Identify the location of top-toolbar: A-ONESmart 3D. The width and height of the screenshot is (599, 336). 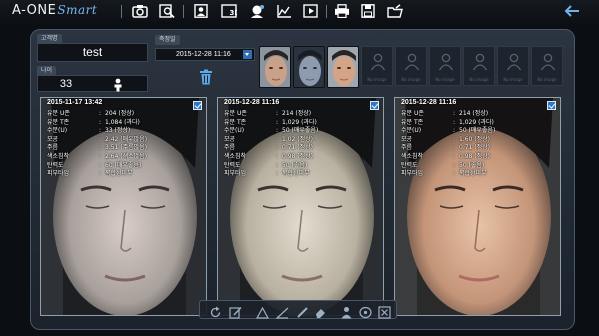
(299, 12).